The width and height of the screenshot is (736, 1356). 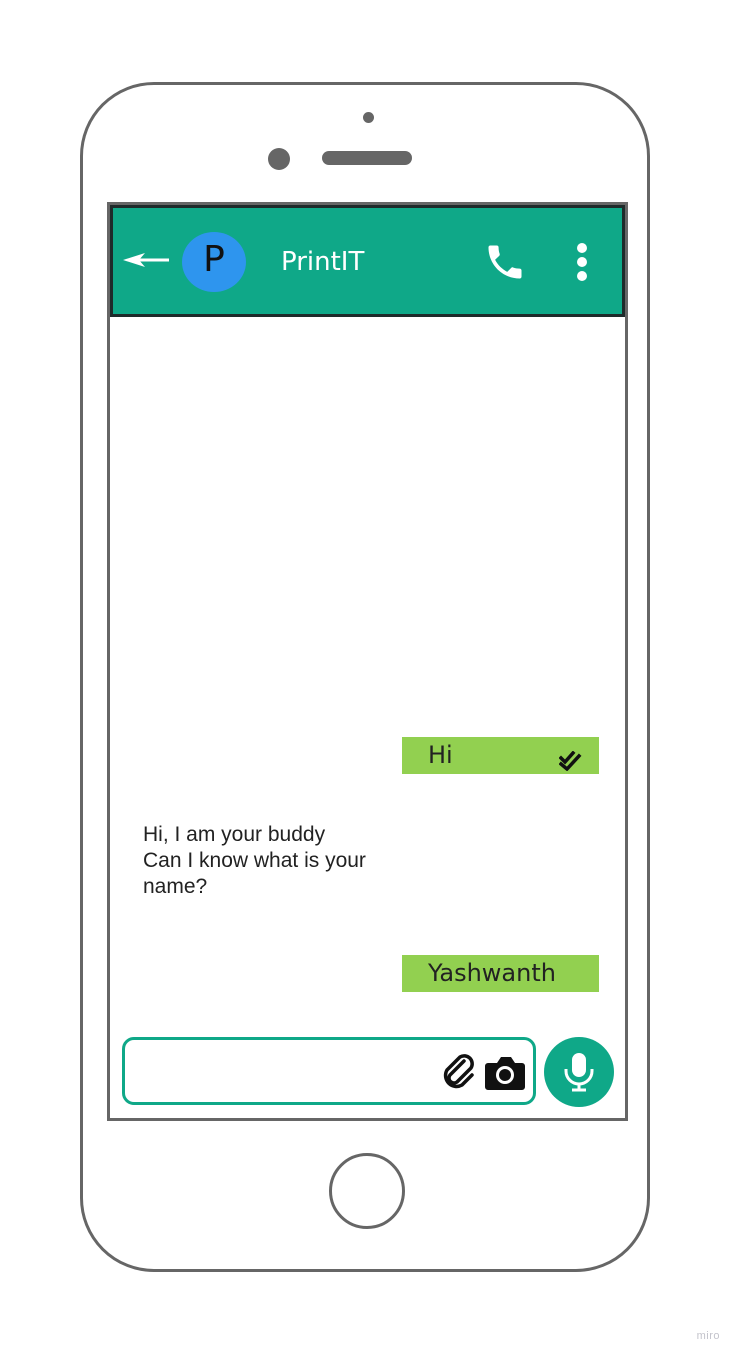 What do you see at coordinates (175, 886) in the screenshot?
I see `message-line: name?` at bounding box center [175, 886].